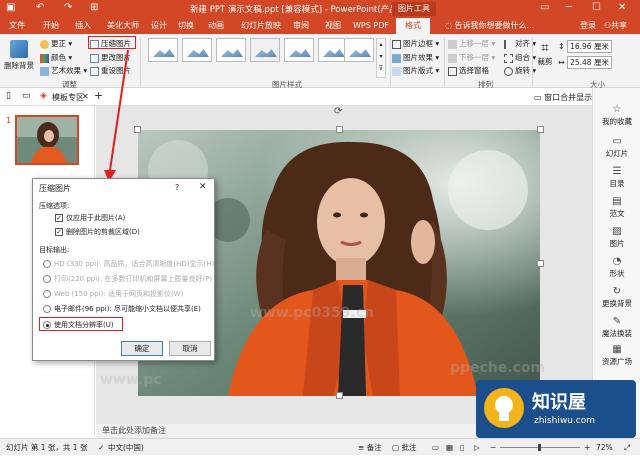 This screenshot has height=456, width=640. Describe the element at coordinates (54, 206) in the screenshot. I see `section-compress-options: 压缩选项:` at that location.